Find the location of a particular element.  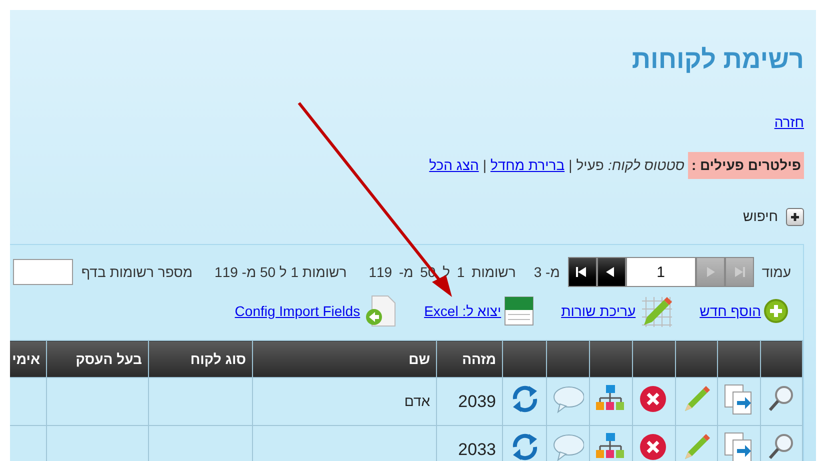

column-header: אימי is located at coordinates (28, 359).